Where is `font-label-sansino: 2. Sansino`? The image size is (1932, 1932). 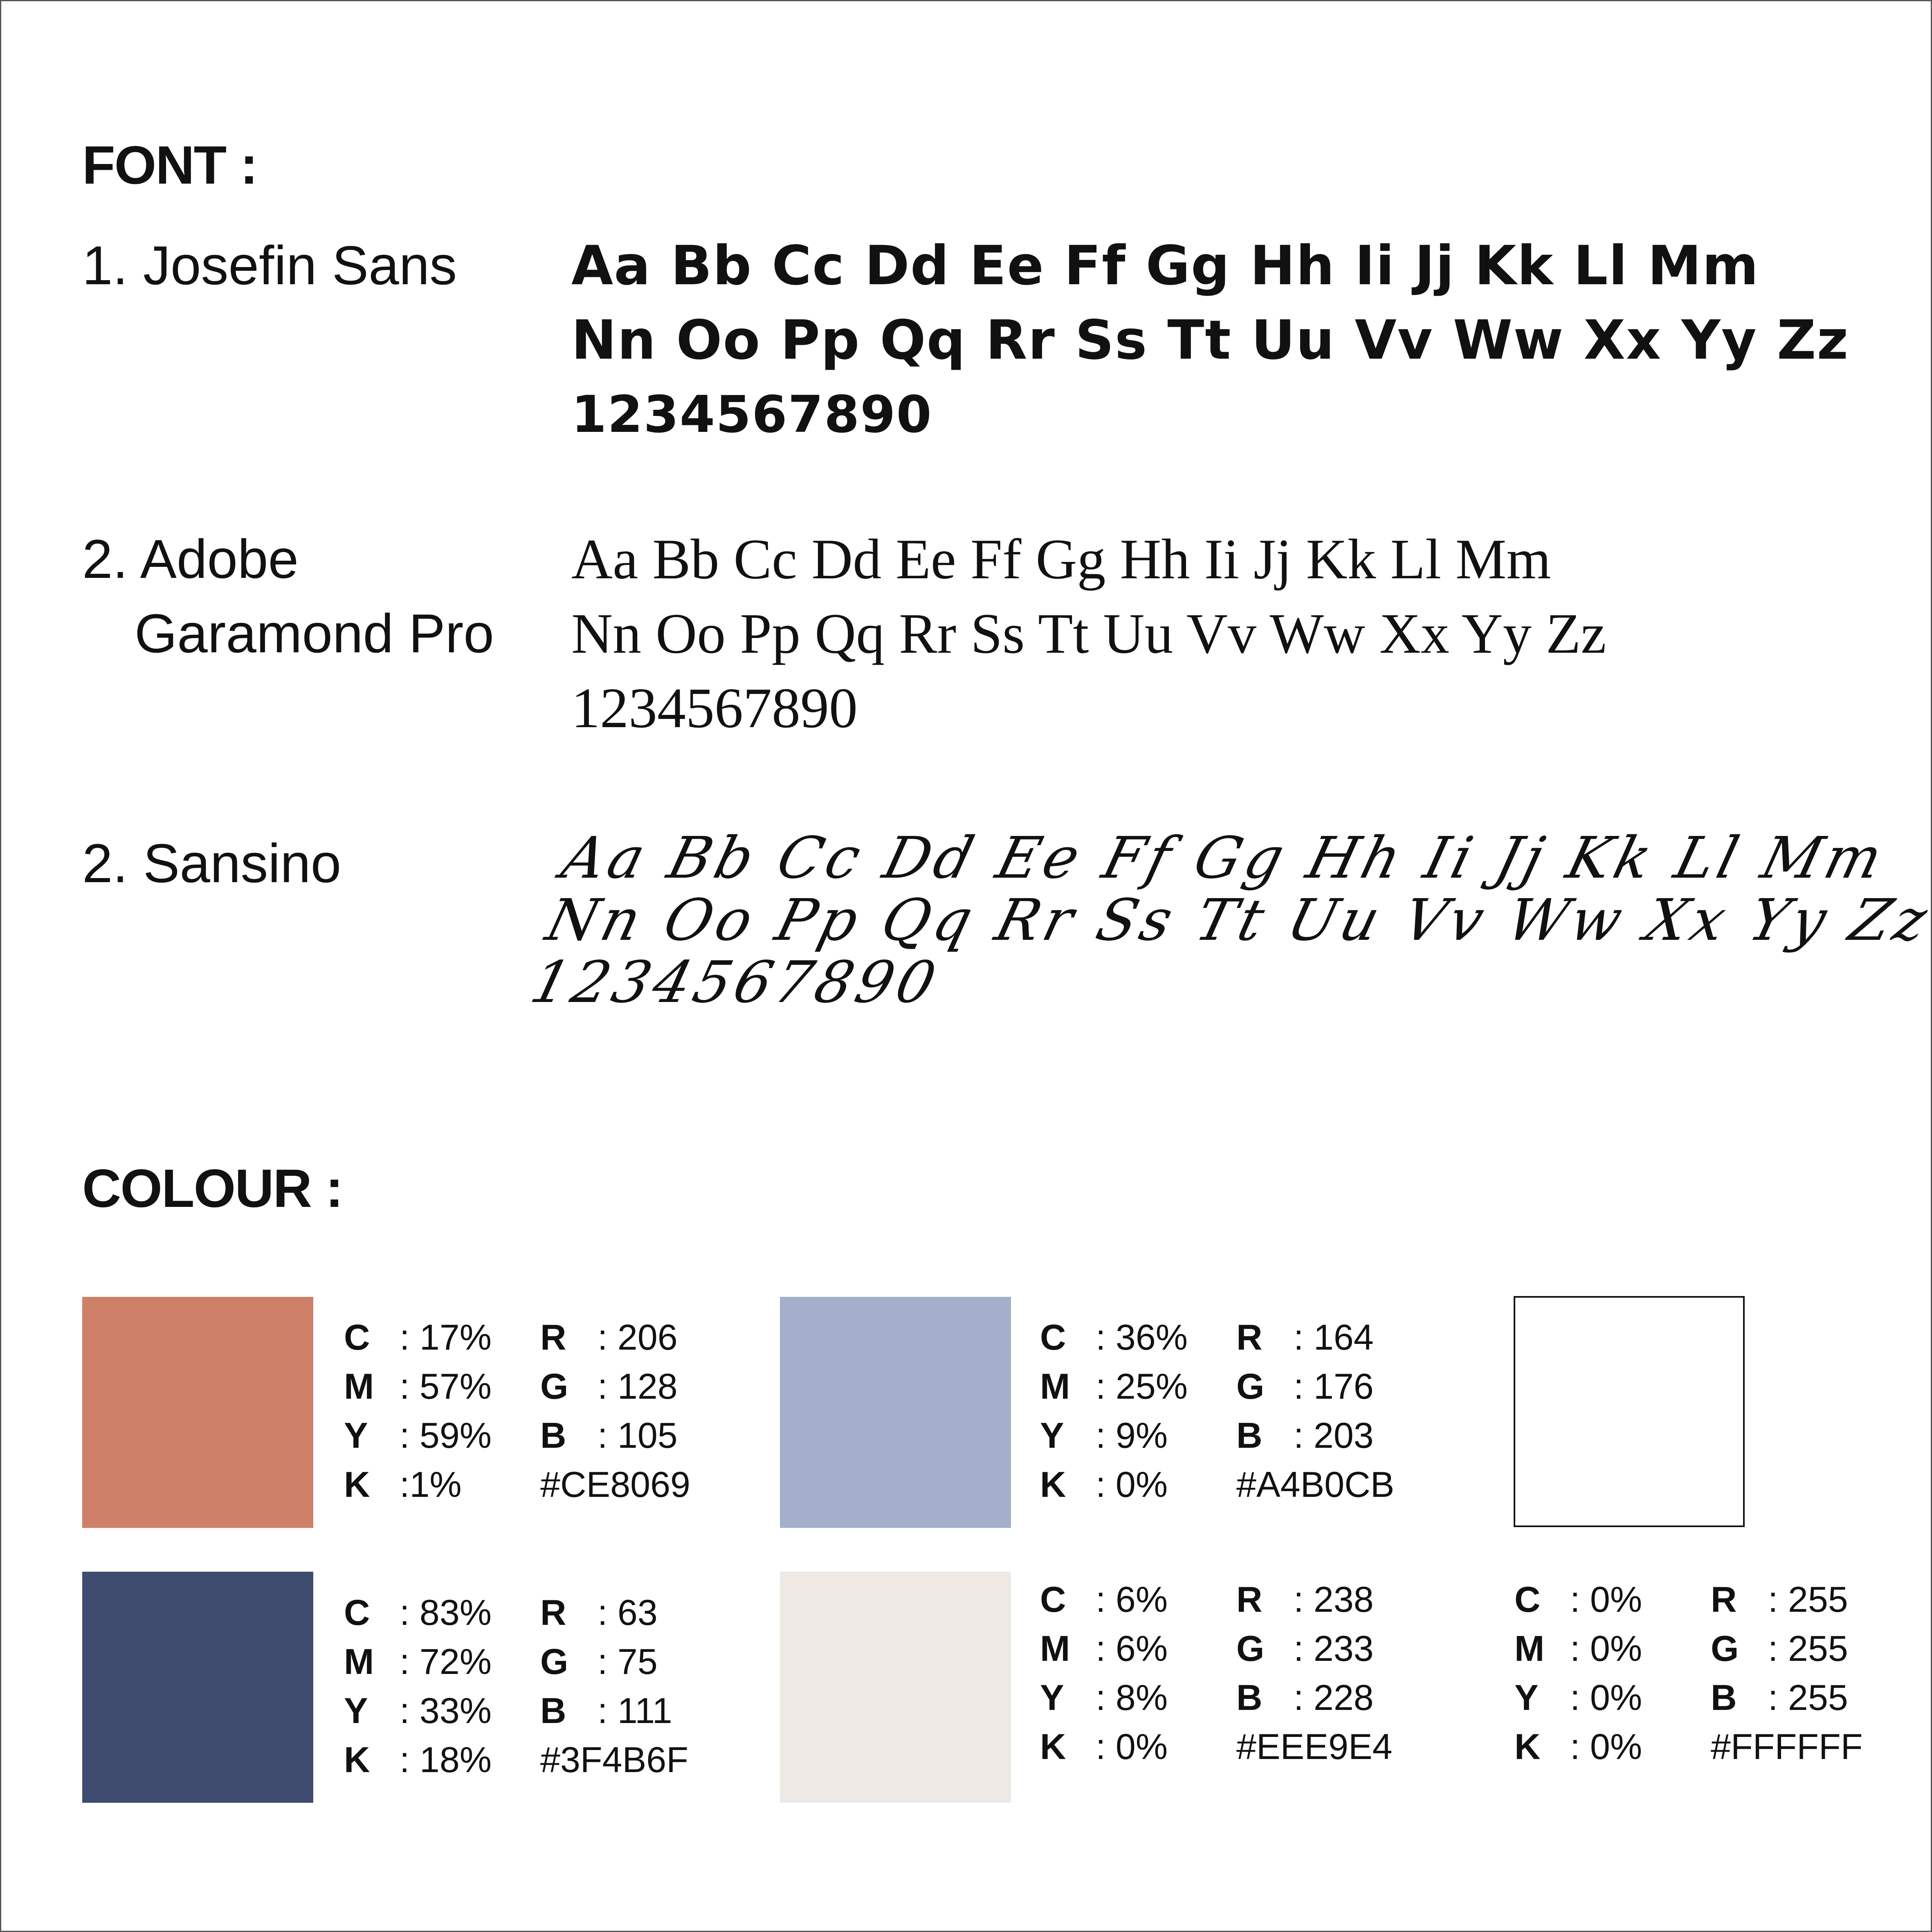 font-label-sansino: 2. Sansino is located at coordinates (212, 864).